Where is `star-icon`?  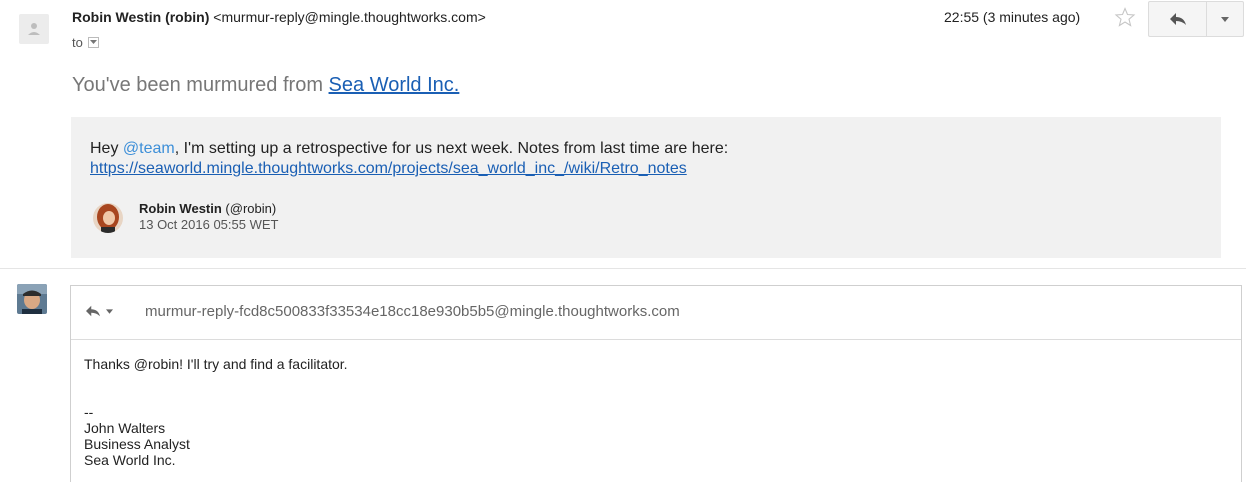 star-icon is located at coordinates (1125, 17).